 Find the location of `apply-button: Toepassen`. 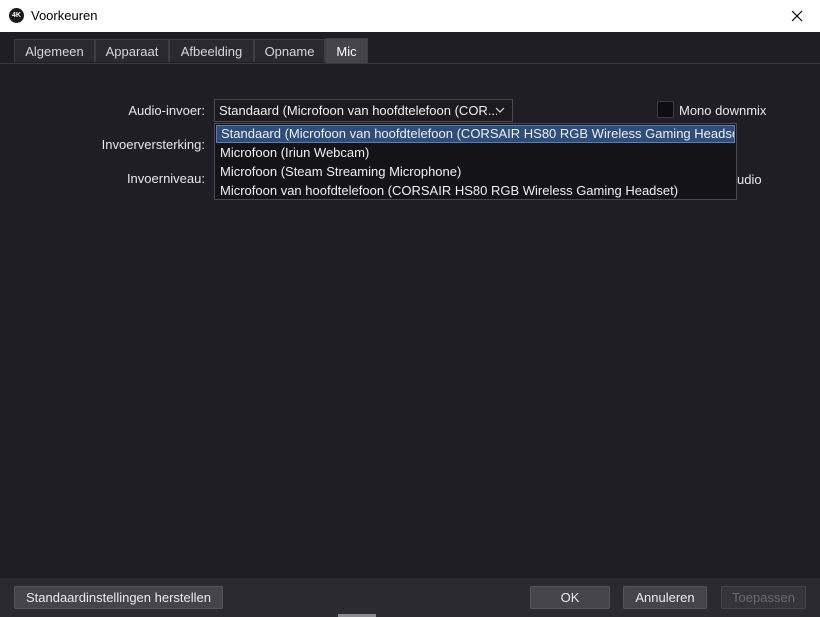

apply-button: Toepassen is located at coordinates (763, 597).